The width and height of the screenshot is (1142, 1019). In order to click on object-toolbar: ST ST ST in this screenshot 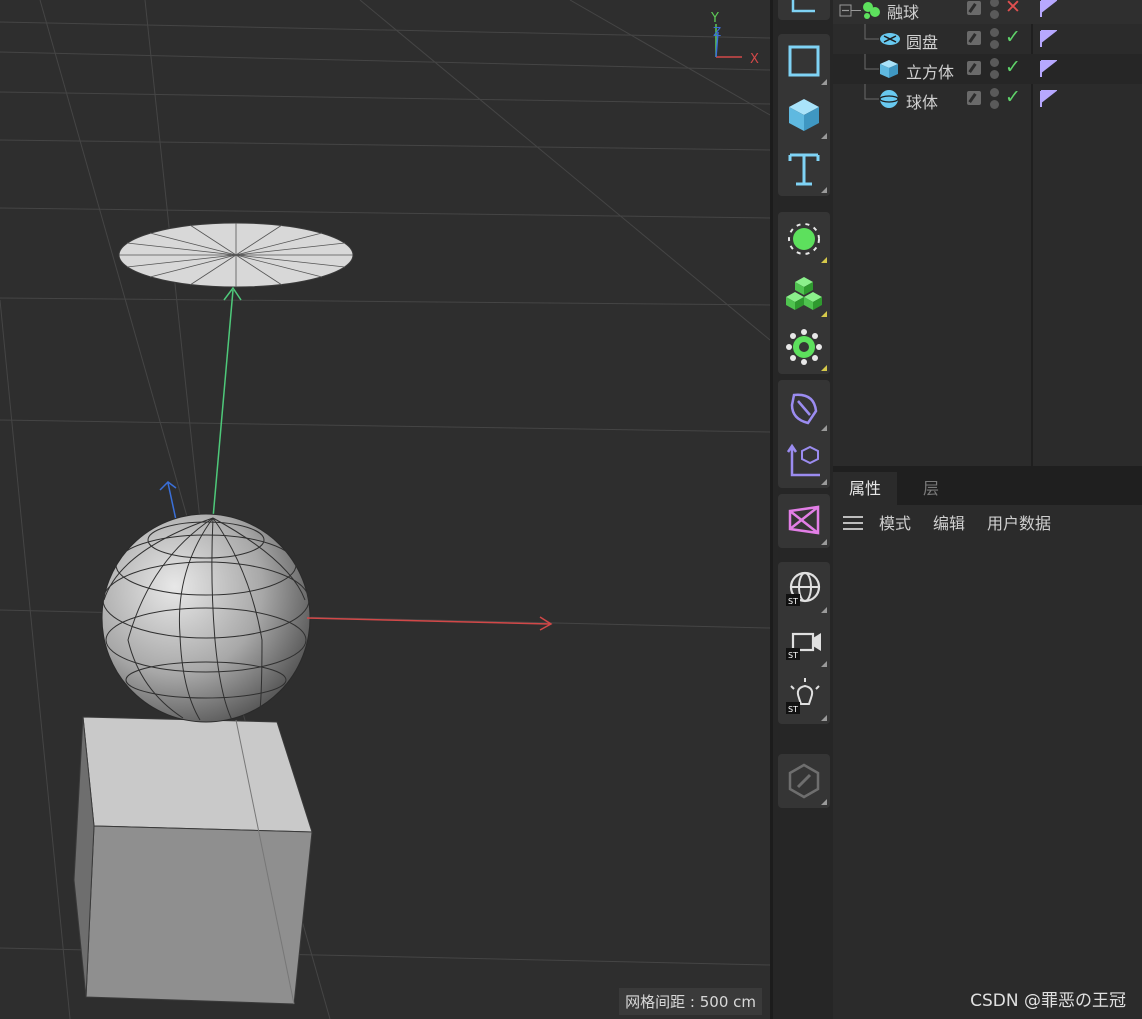, I will do `click(803, 509)`.